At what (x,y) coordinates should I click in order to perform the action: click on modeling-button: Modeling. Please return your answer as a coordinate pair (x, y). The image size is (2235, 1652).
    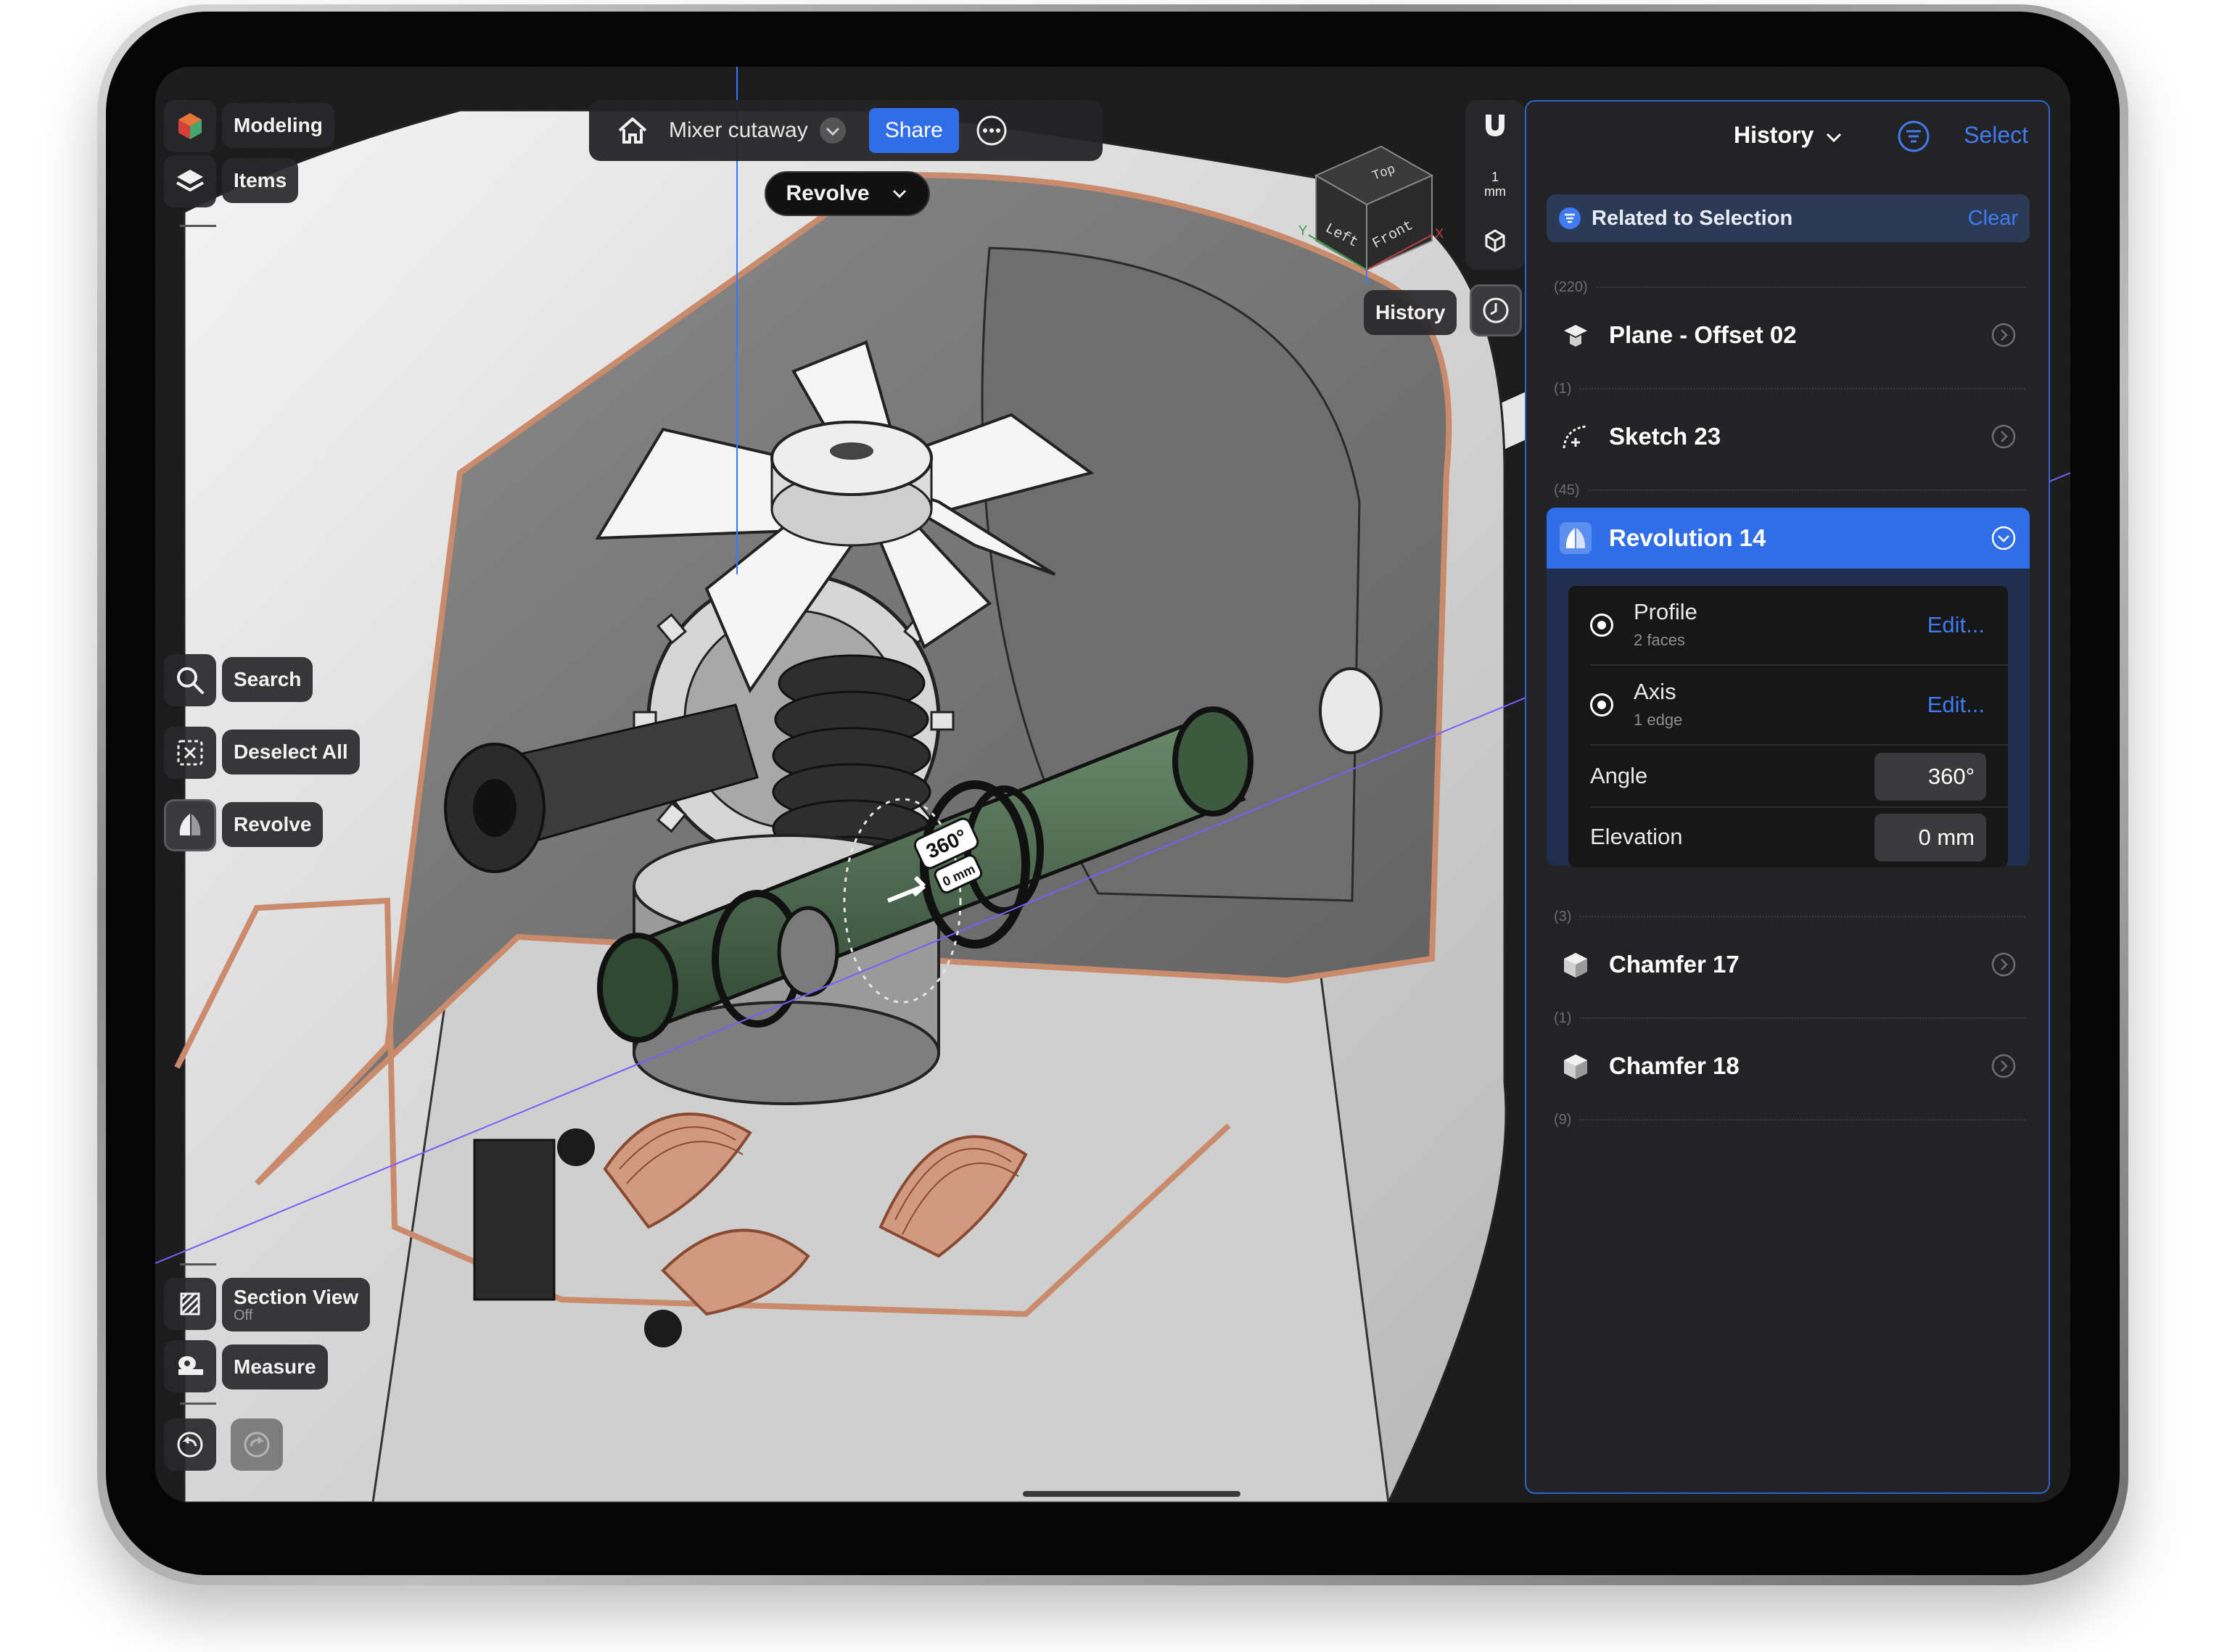
    Looking at the image, I should click on (278, 126).